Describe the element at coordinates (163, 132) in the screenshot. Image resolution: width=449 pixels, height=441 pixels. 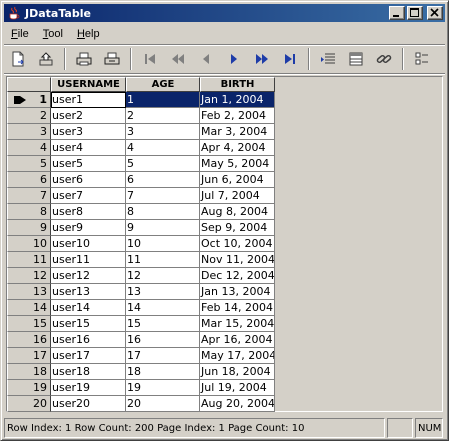
I see `cell-age: 3` at that location.